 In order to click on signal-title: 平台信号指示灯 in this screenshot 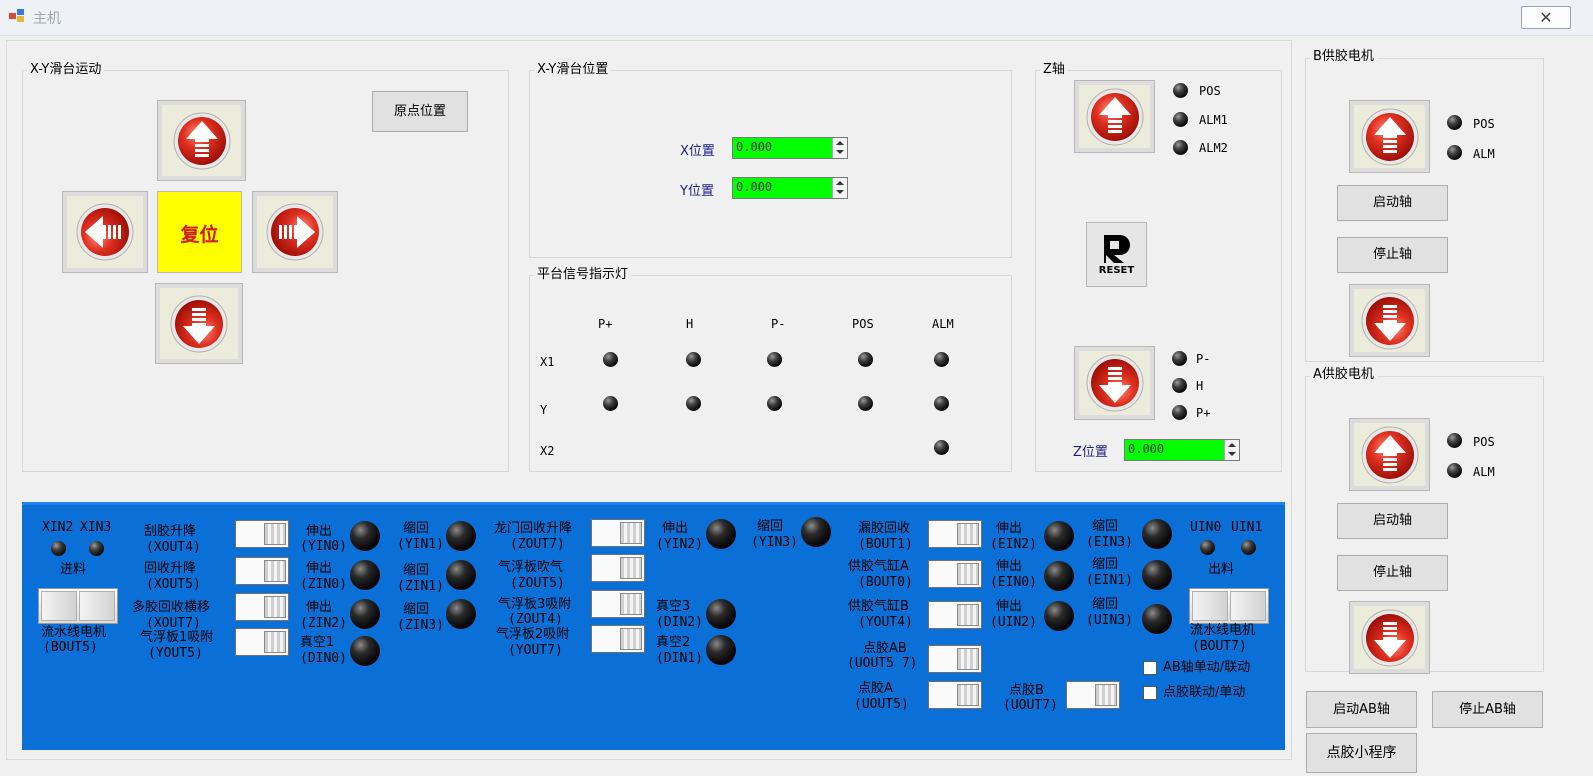, I will do `click(583, 274)`.